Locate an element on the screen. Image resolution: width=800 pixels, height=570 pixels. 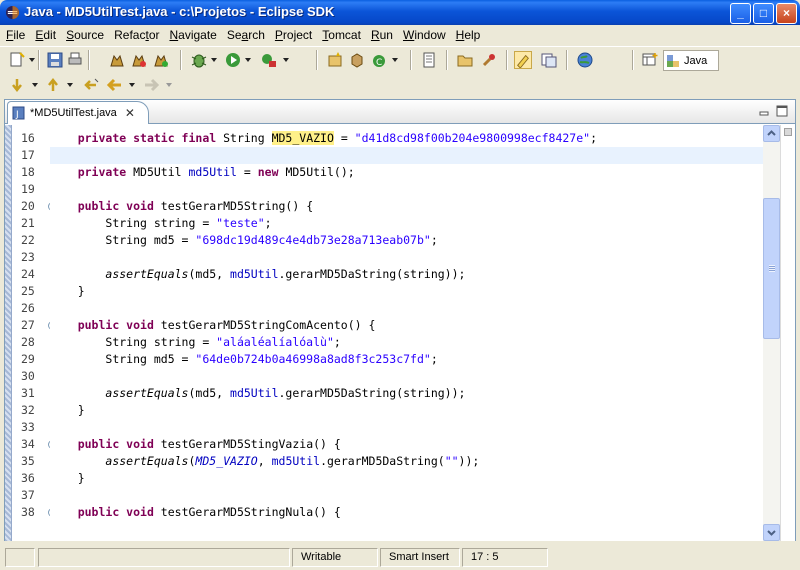
code-line: public void testGerarMD5StringNula() { is located at coordinates (406, 512).